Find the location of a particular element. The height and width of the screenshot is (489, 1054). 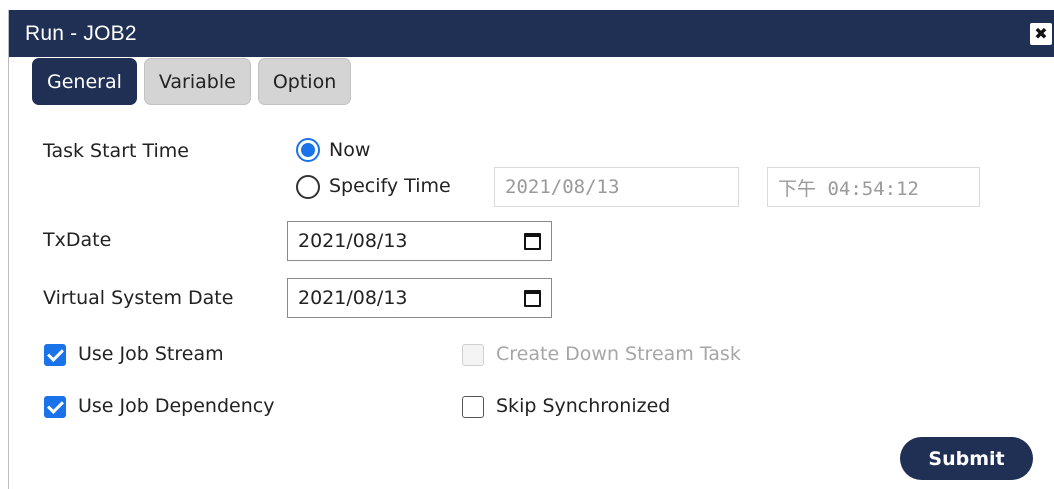

use-job-stream-label: Use Job Stream is located at coordinates (151, 354).